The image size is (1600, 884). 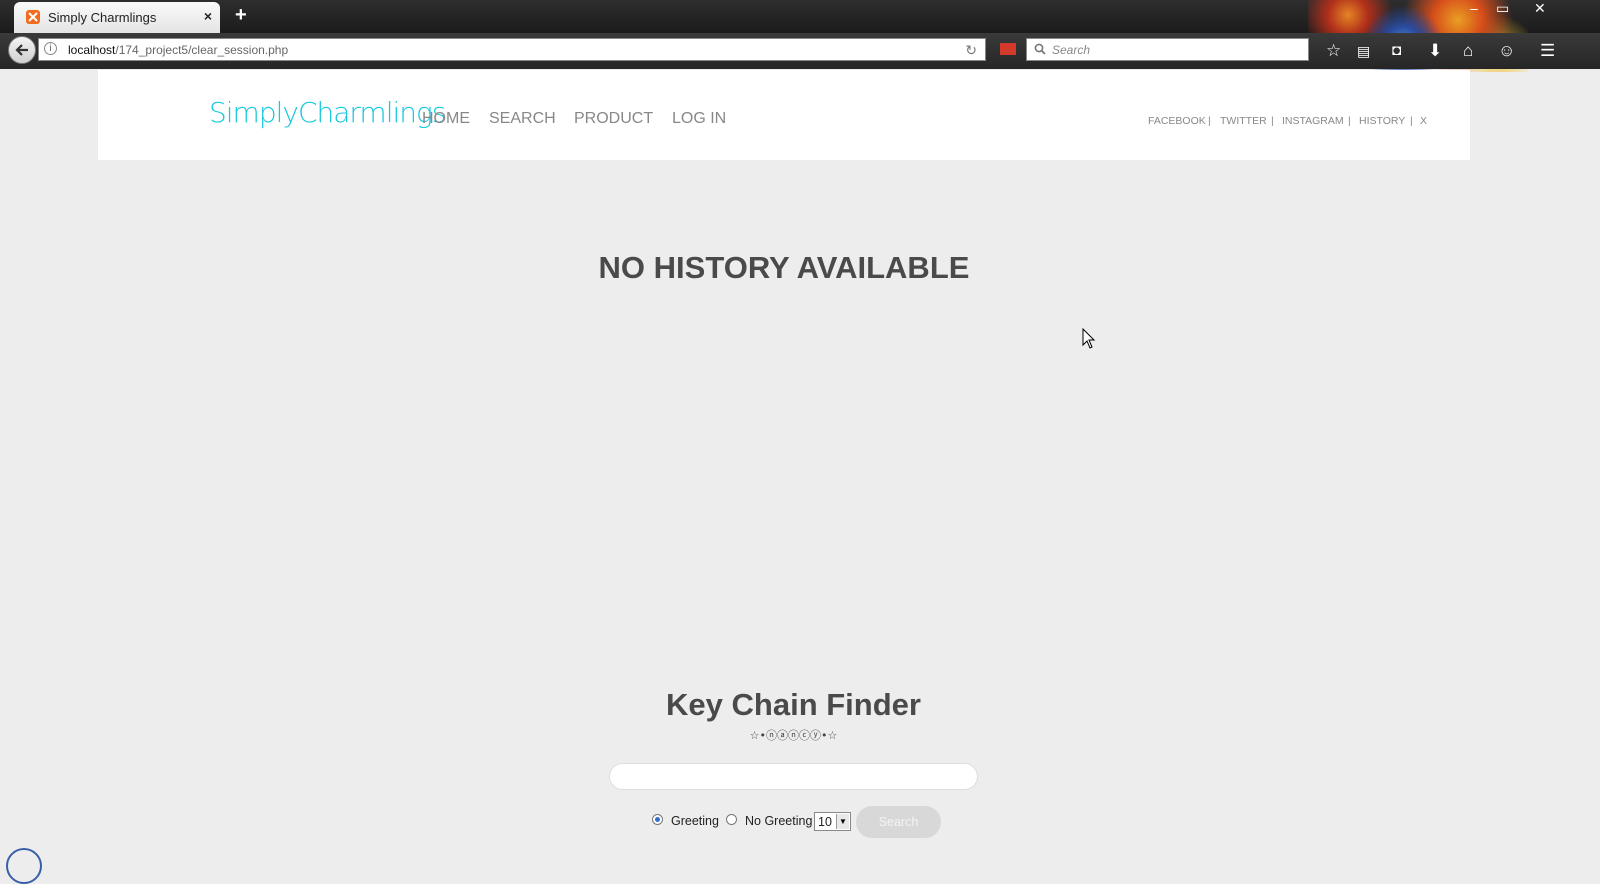 I want to click on nav-home: HOME, so click(x=446, y=119).